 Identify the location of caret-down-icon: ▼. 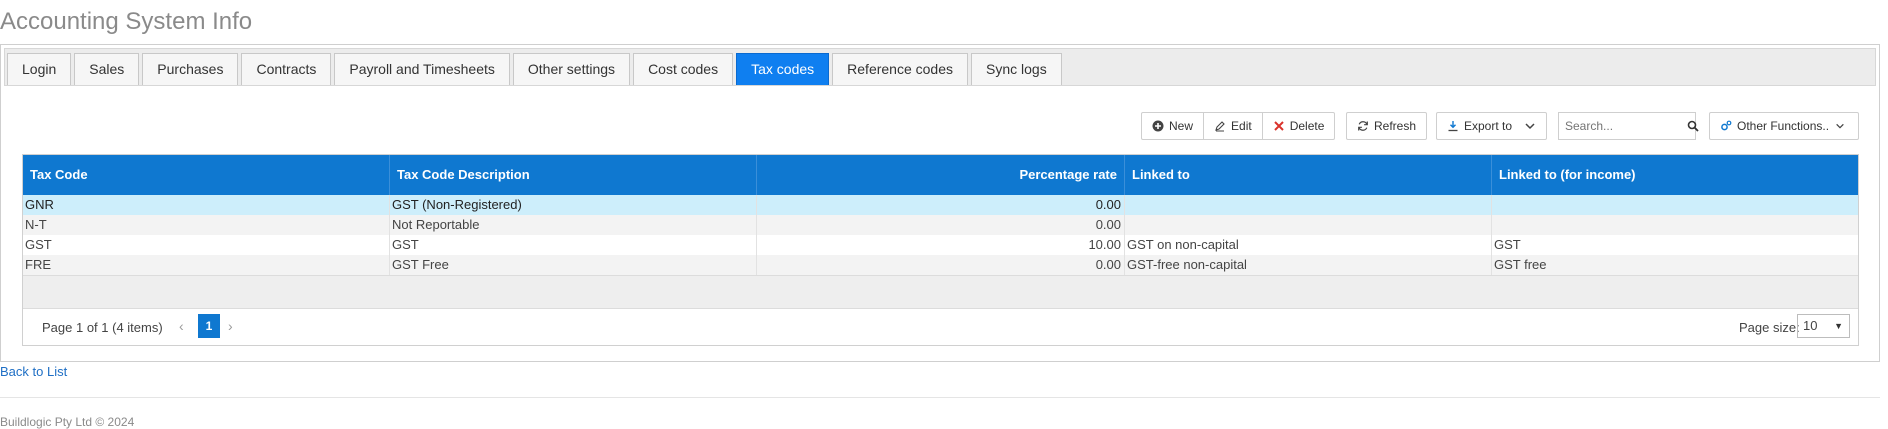
(1838, 326).